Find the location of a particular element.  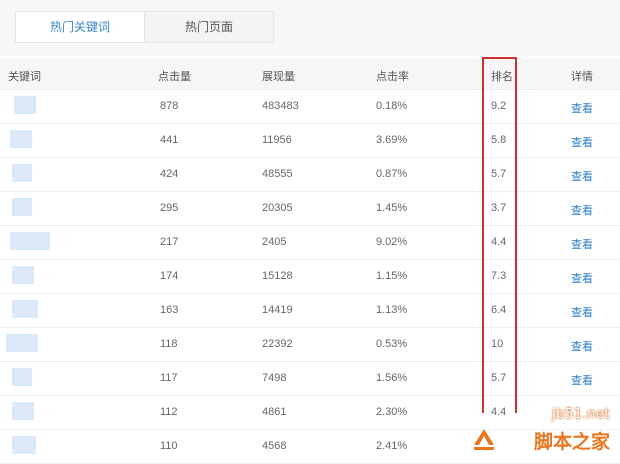

ctr-cell: 0.87% is located at coordinates (392, 174).